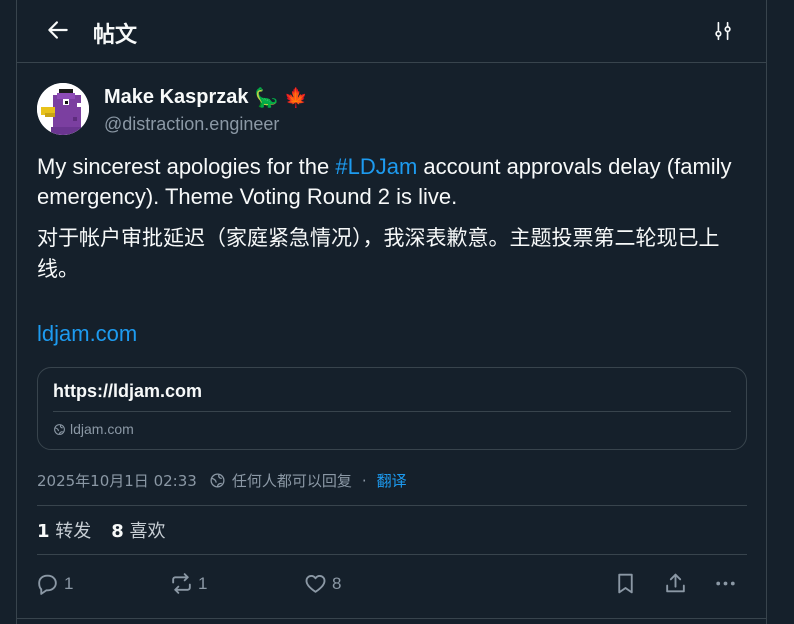  What do you see at coordinates (115, 35) in the screenshot?
I see `page-title: 帖文` at bounding box center [115, 35].